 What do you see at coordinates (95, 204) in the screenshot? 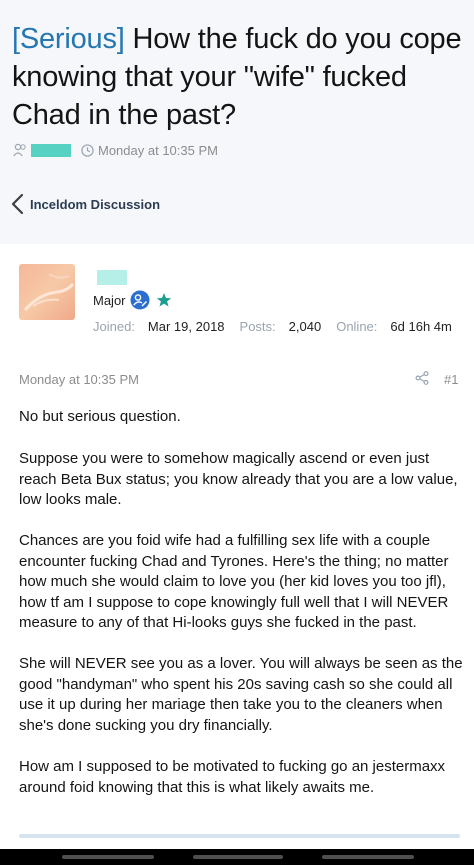
I see `breadcrumb-label: Inceldom Discussion` at bounding box center [95, 204].